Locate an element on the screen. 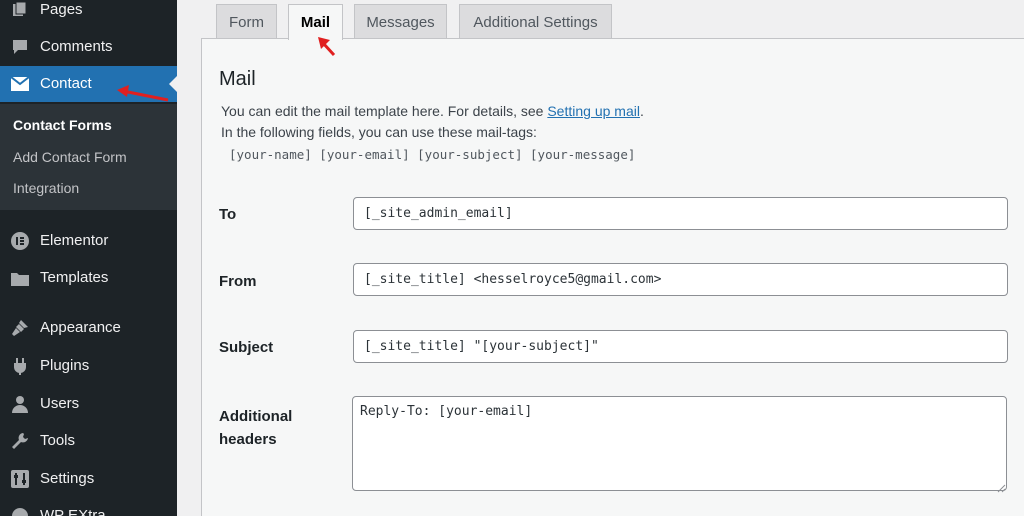 This screenshot has width=1024, height=516. menu-item-templates: Templates is located at coordinates (88, 278).